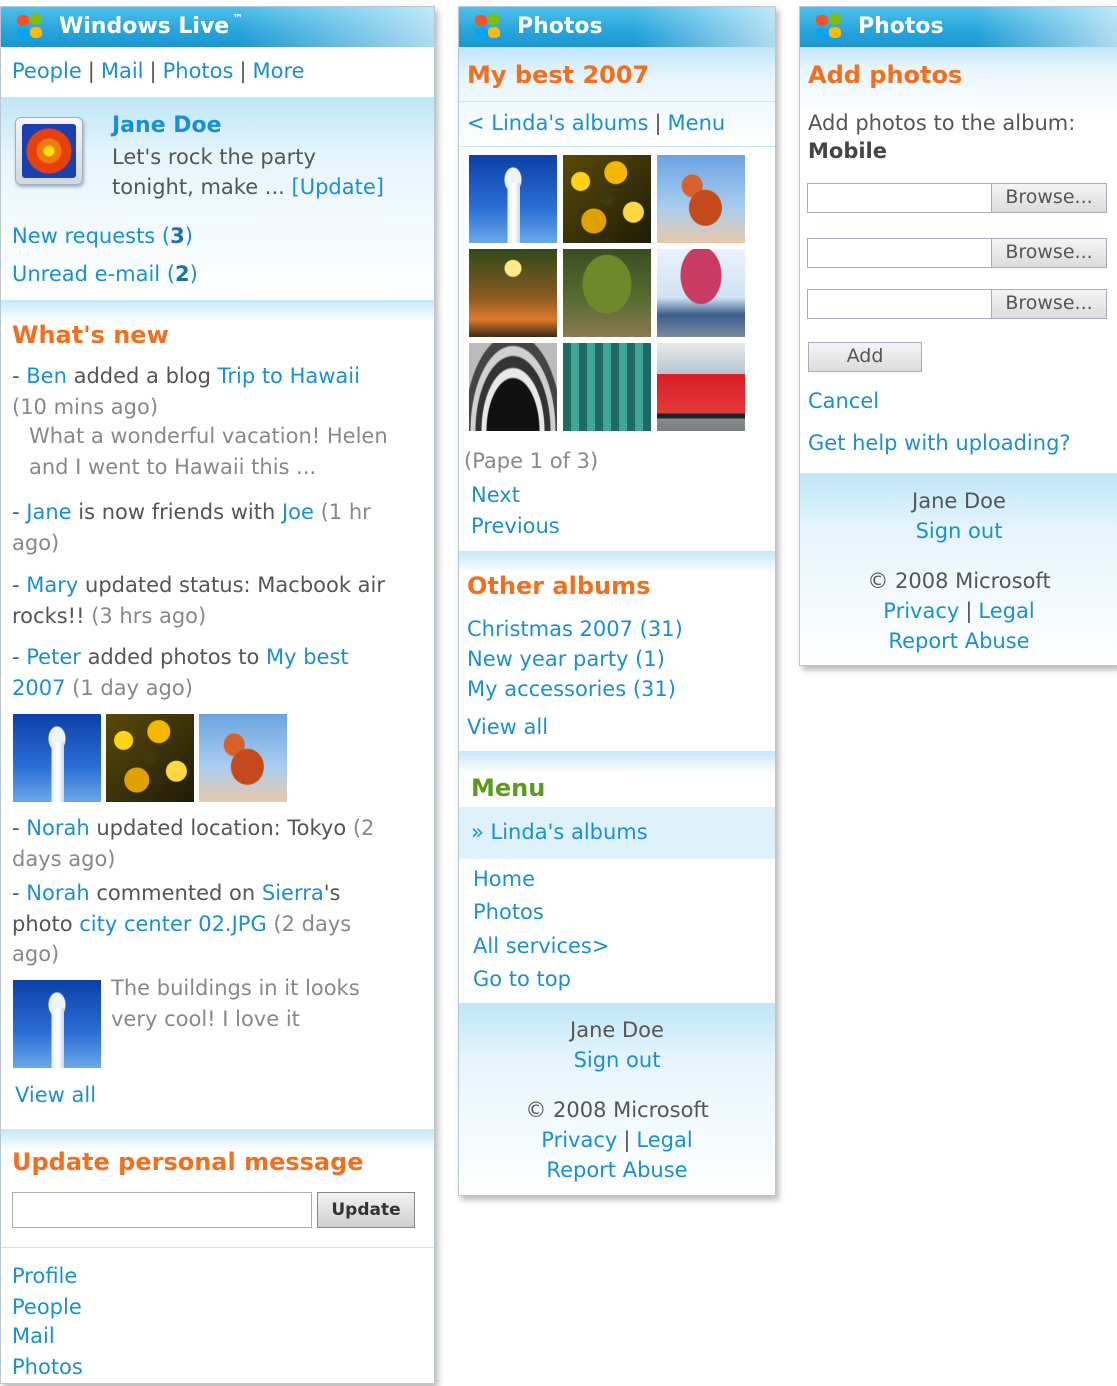 This screenshot has width=1117, height=1386. I want to click on update-message-title: Update personal message, so click(188, 1162).